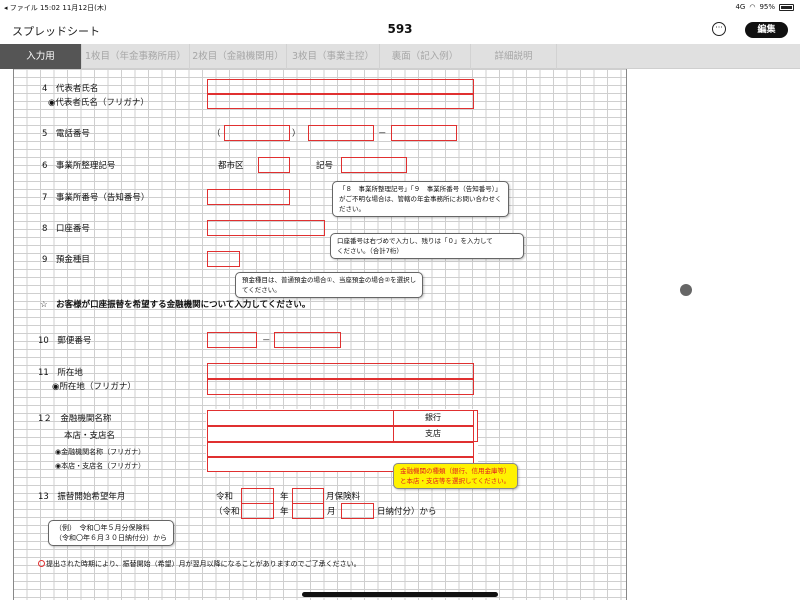  I want to click on status-right: 4G ◠ 95%, so click(764, 7).